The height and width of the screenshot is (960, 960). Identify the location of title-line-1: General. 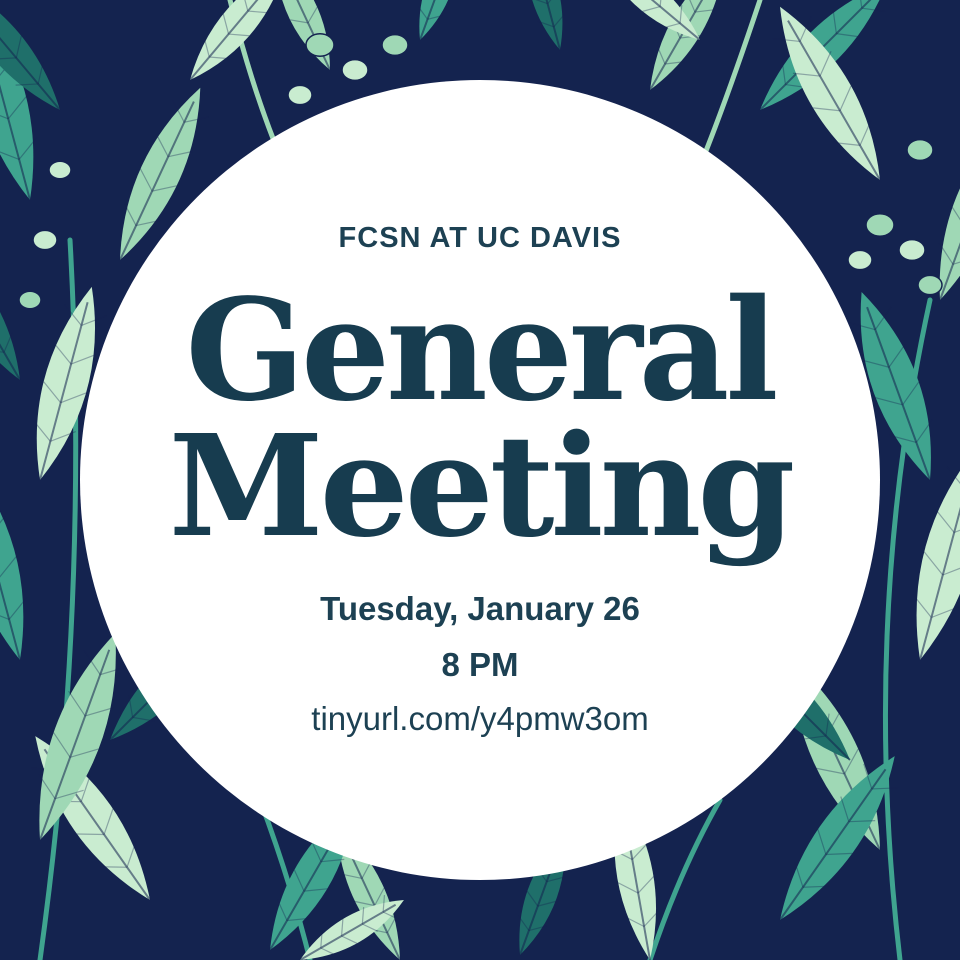
(481, 351).